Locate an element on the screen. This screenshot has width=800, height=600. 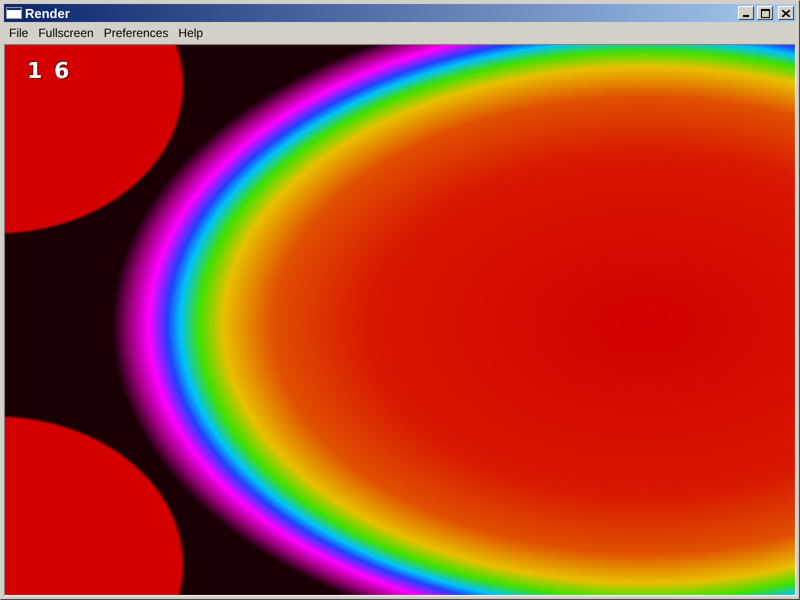
window-title: Render is located at coordinates (48, 13).